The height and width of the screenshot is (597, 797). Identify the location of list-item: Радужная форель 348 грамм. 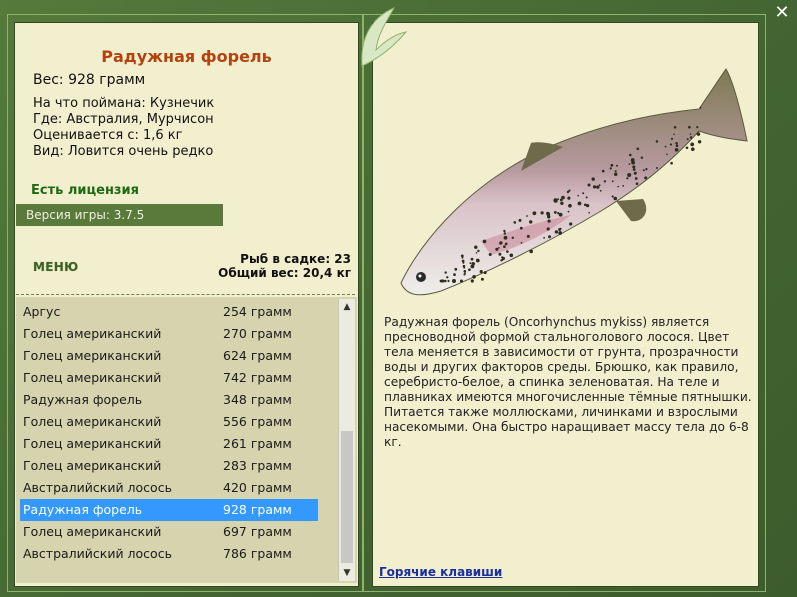
(169, 400).